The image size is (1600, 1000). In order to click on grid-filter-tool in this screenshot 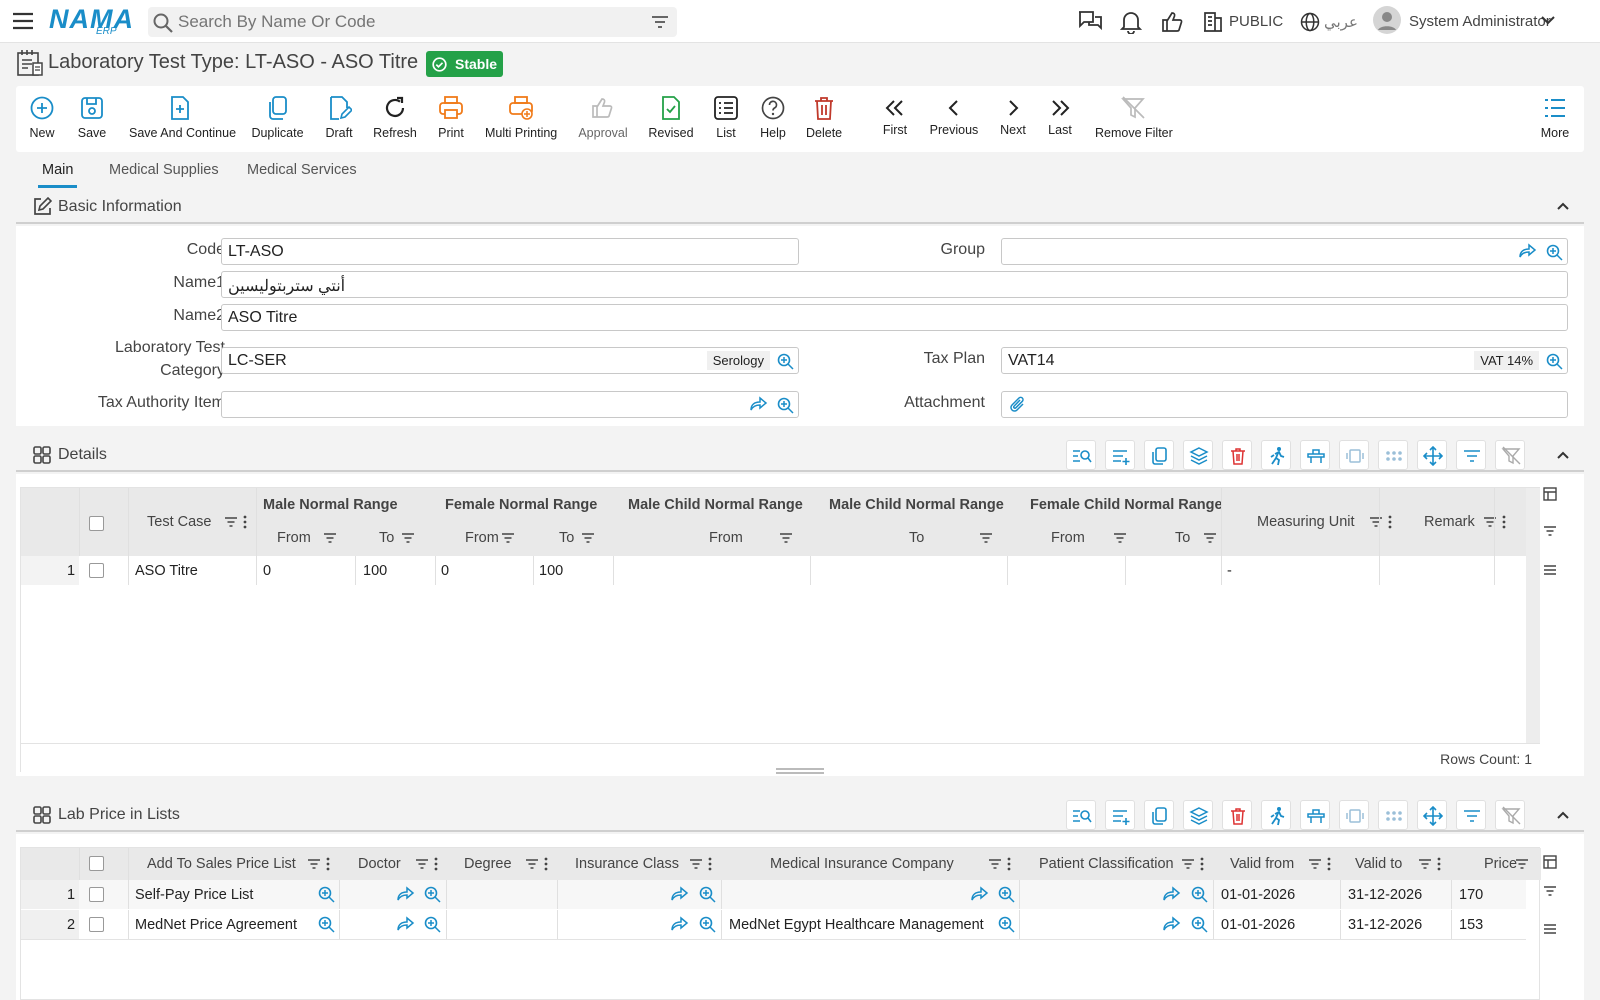, I will do `click(1471, 455)`.